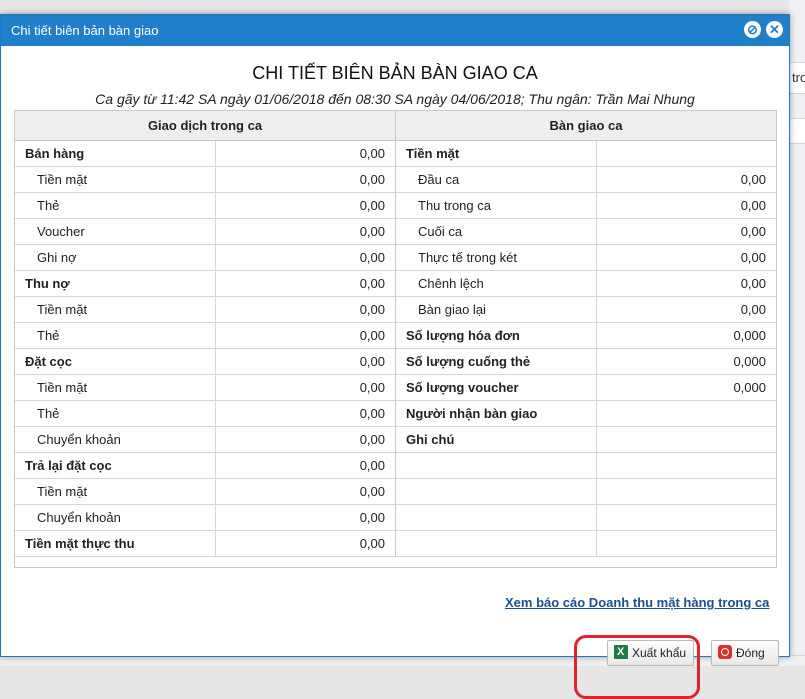 This screenshot has height=699, width=805. I want to click on row-label: Tiền mặt thực thu, so click(80, 543).